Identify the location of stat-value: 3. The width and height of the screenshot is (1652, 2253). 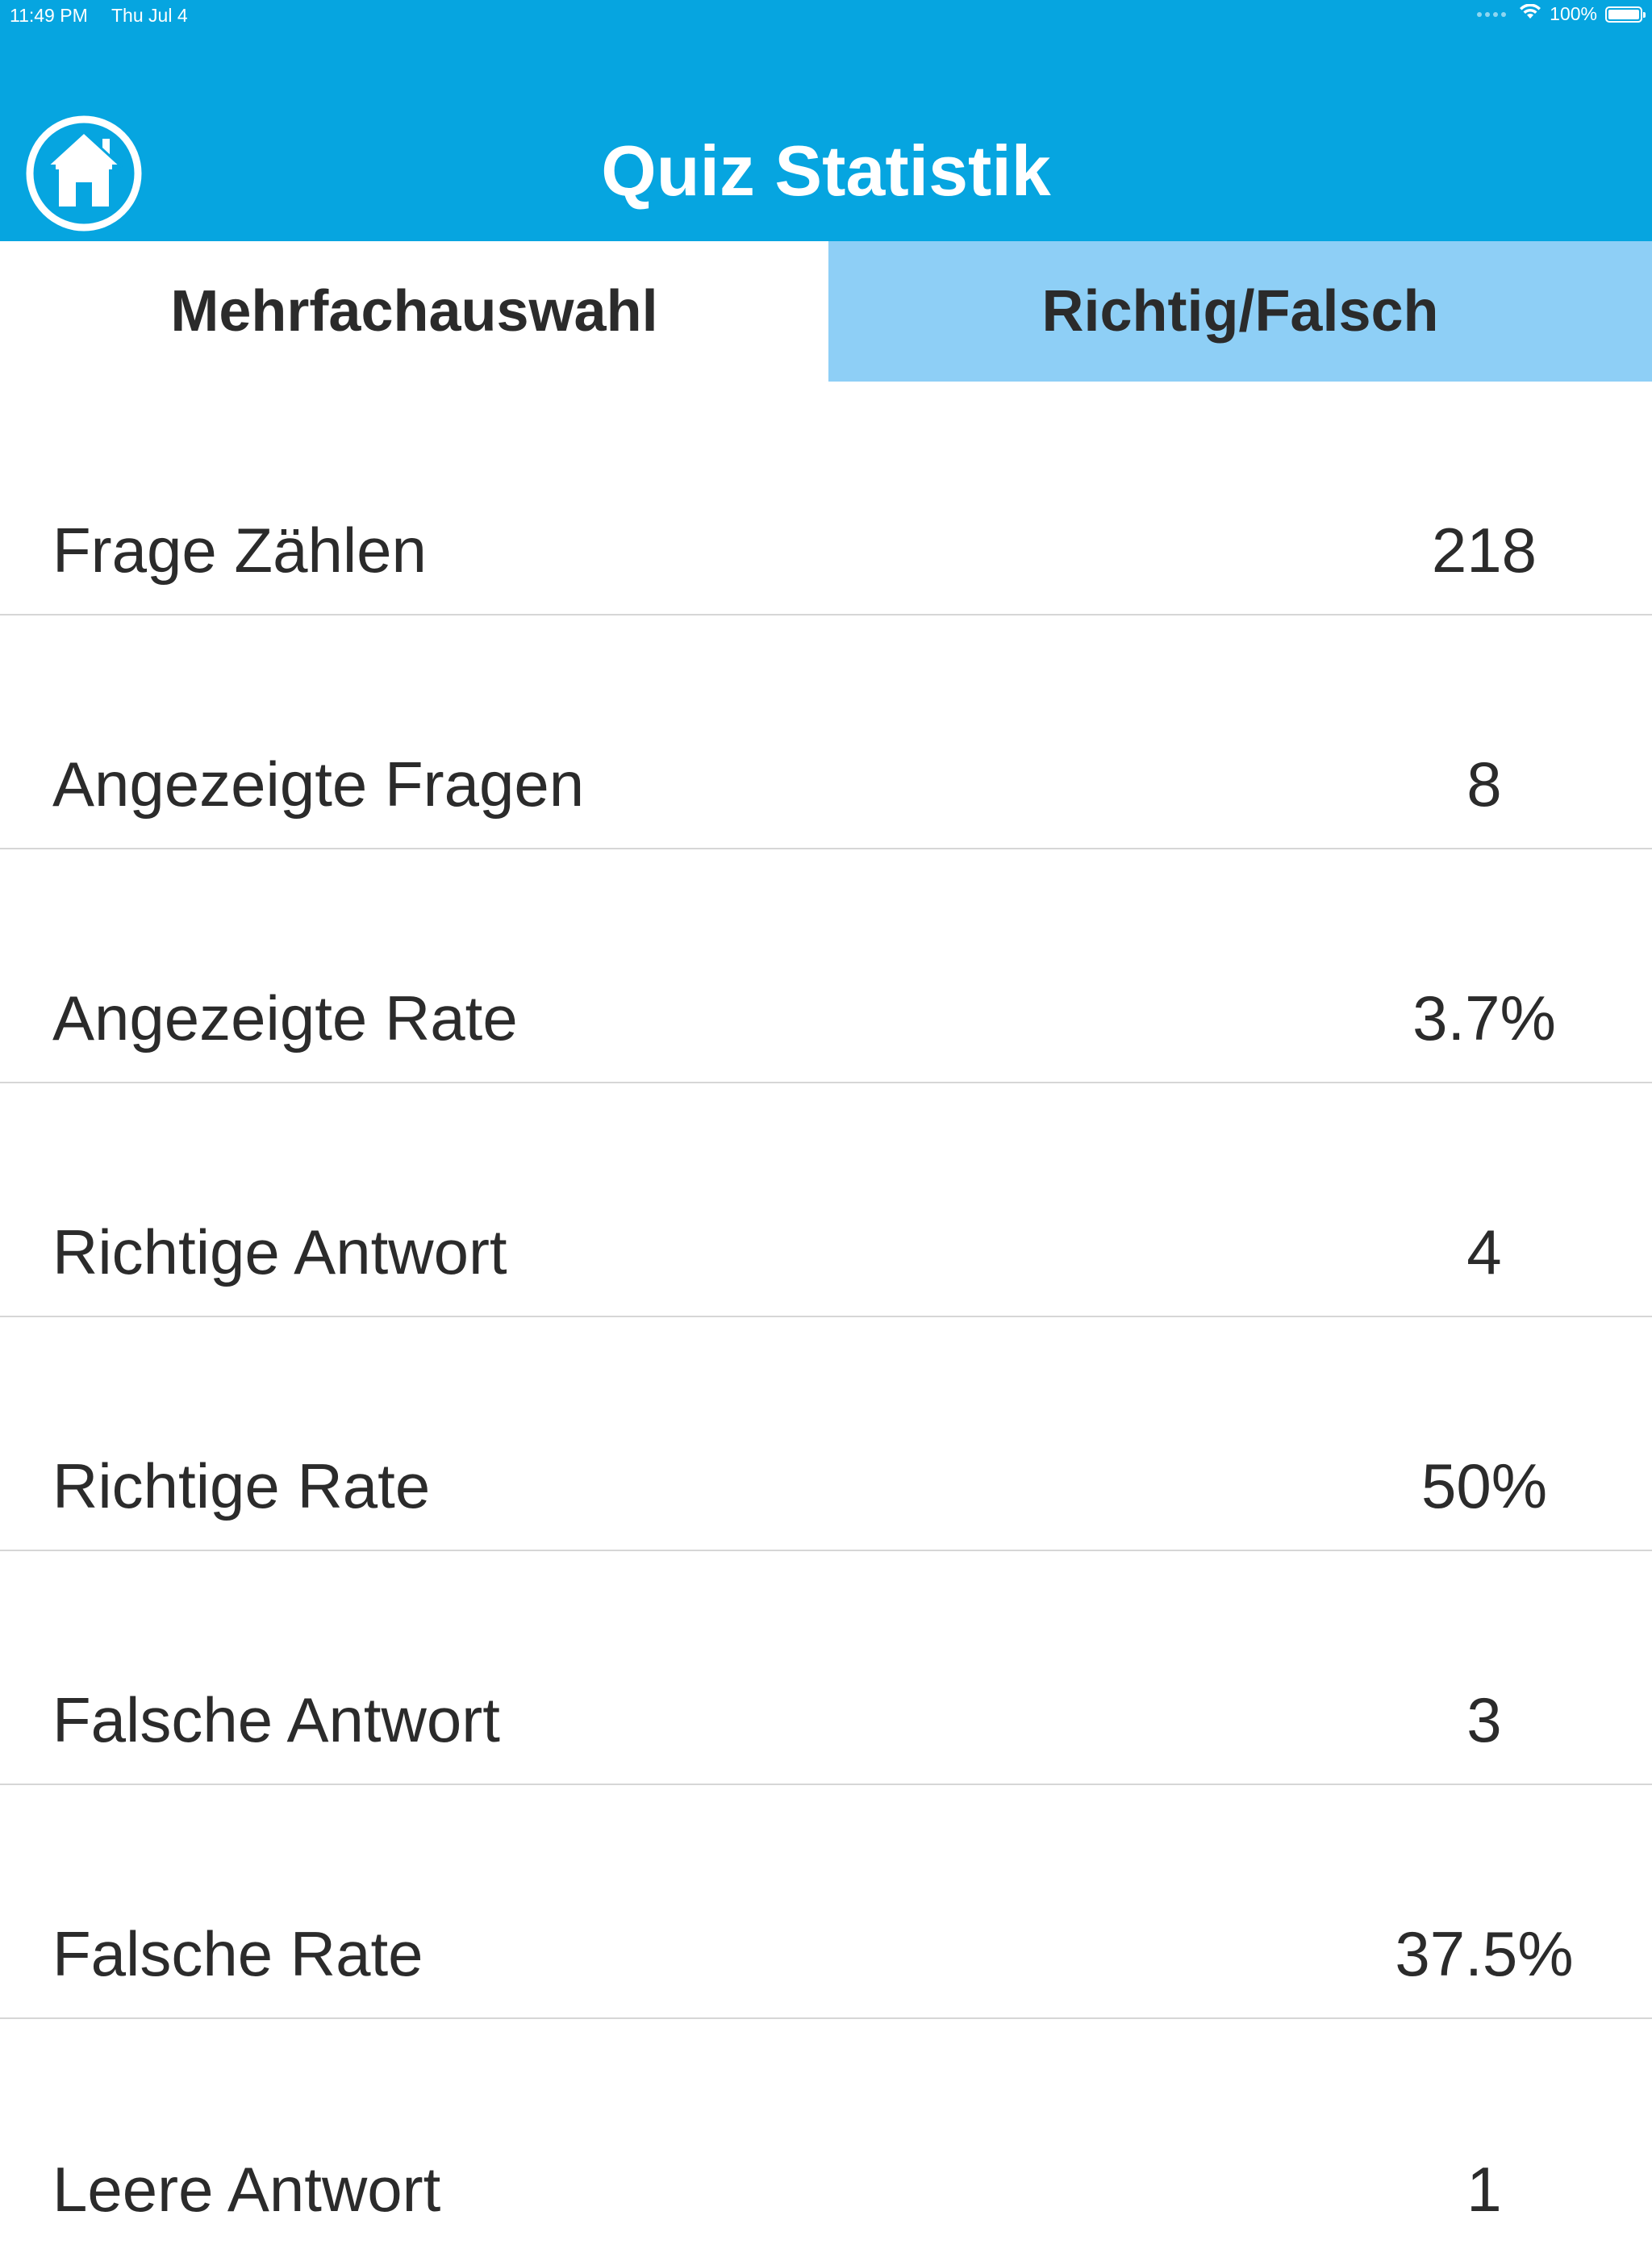
(1484, 1720).